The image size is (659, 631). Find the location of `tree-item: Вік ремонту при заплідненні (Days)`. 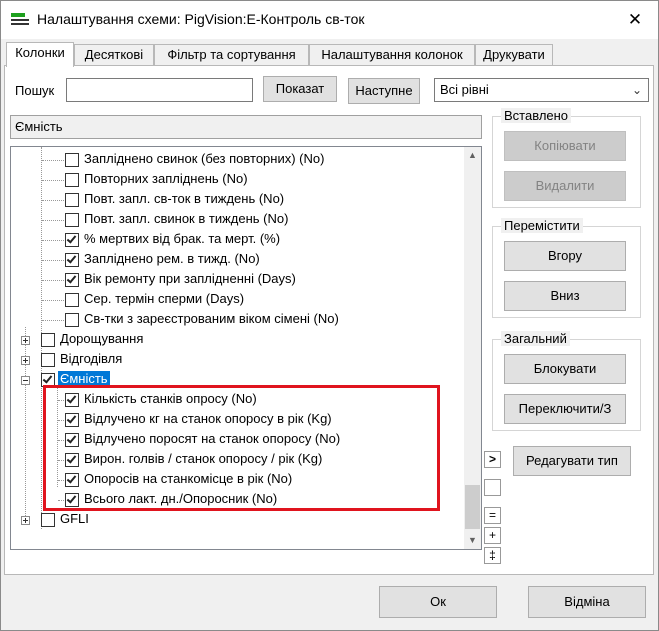

tree-item: Вік ремонту при заплідненні (Days) is located at coordinates (238, 280).